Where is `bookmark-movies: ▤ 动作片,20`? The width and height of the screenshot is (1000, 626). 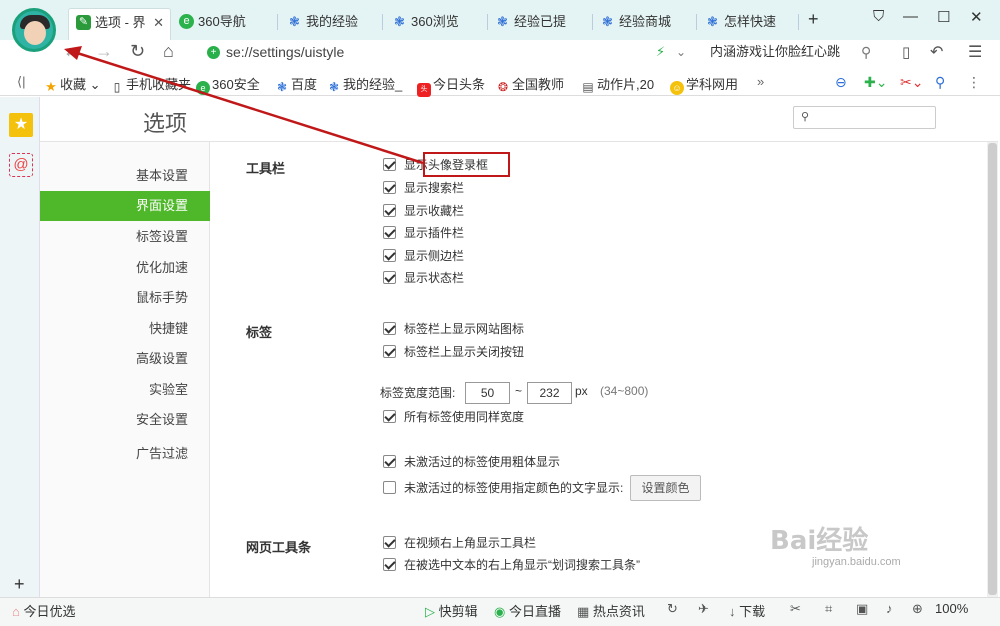 bookmark-movies: ▤ 动作片,20 is located at coordinates (617, 84).